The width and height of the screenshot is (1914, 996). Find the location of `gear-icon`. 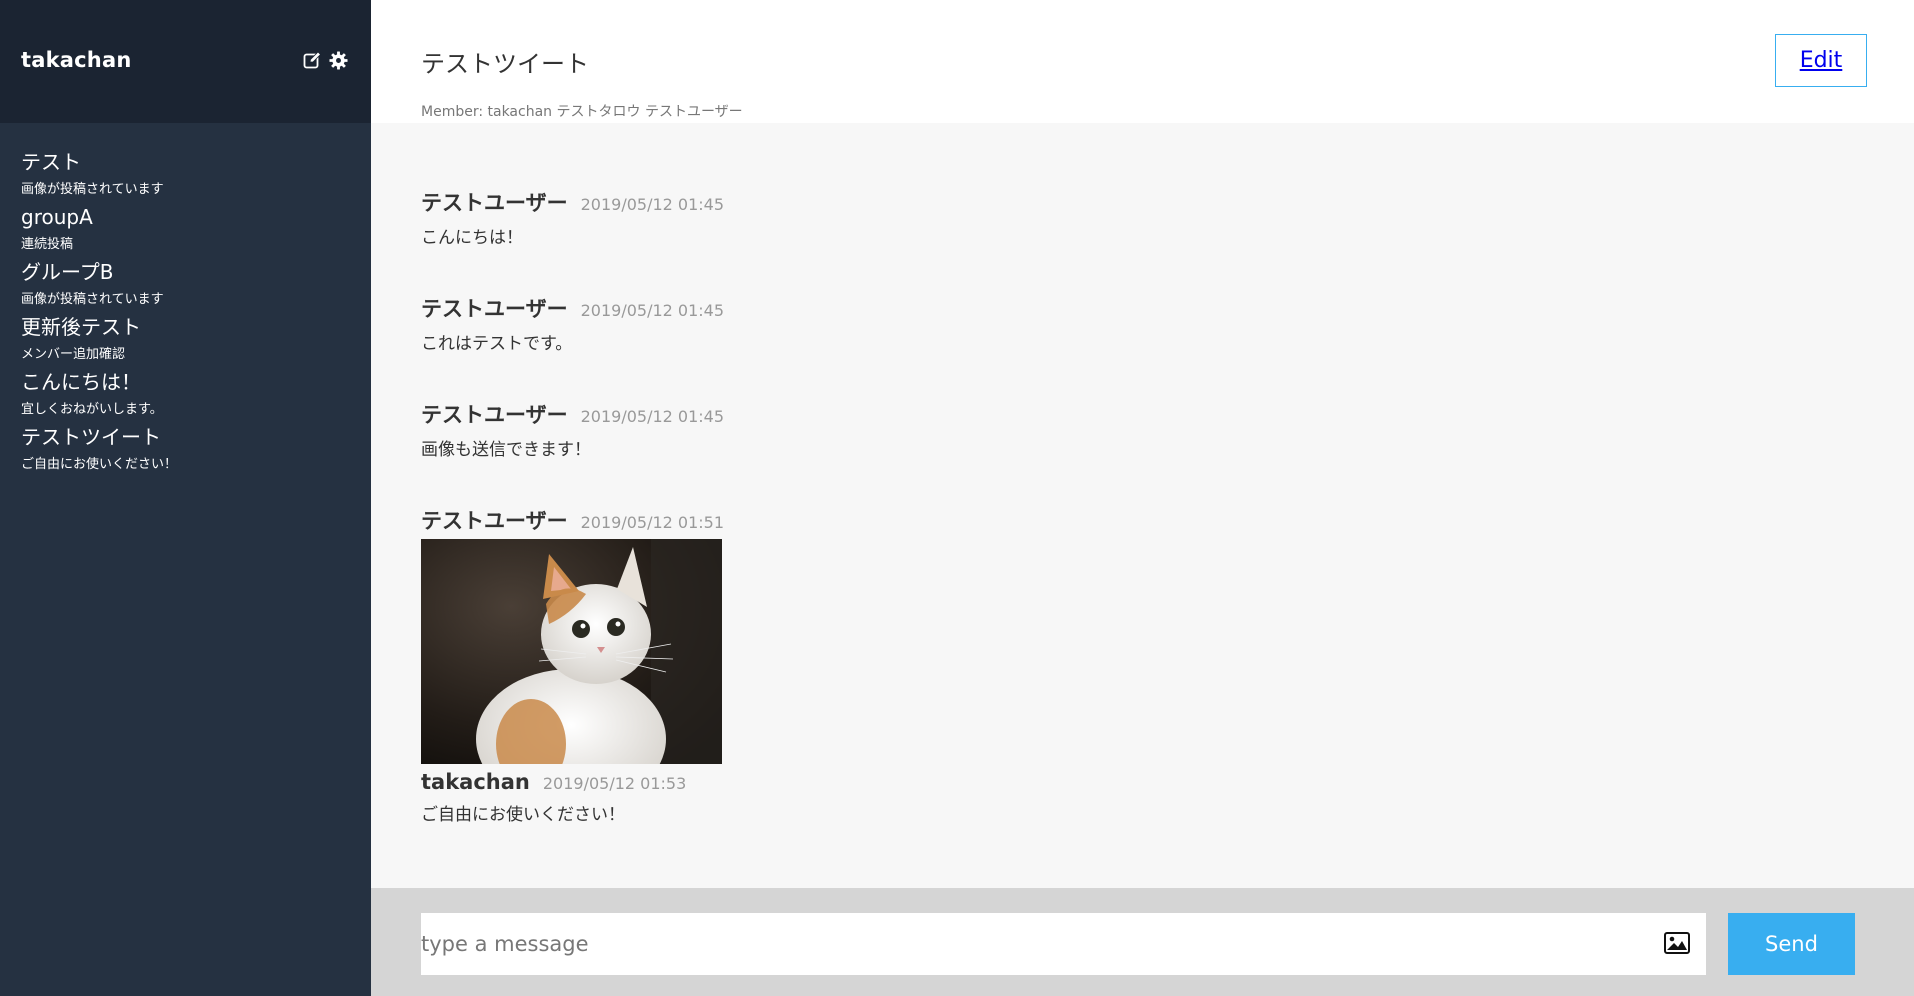

gear-icon is located at coordinates (338, 60).